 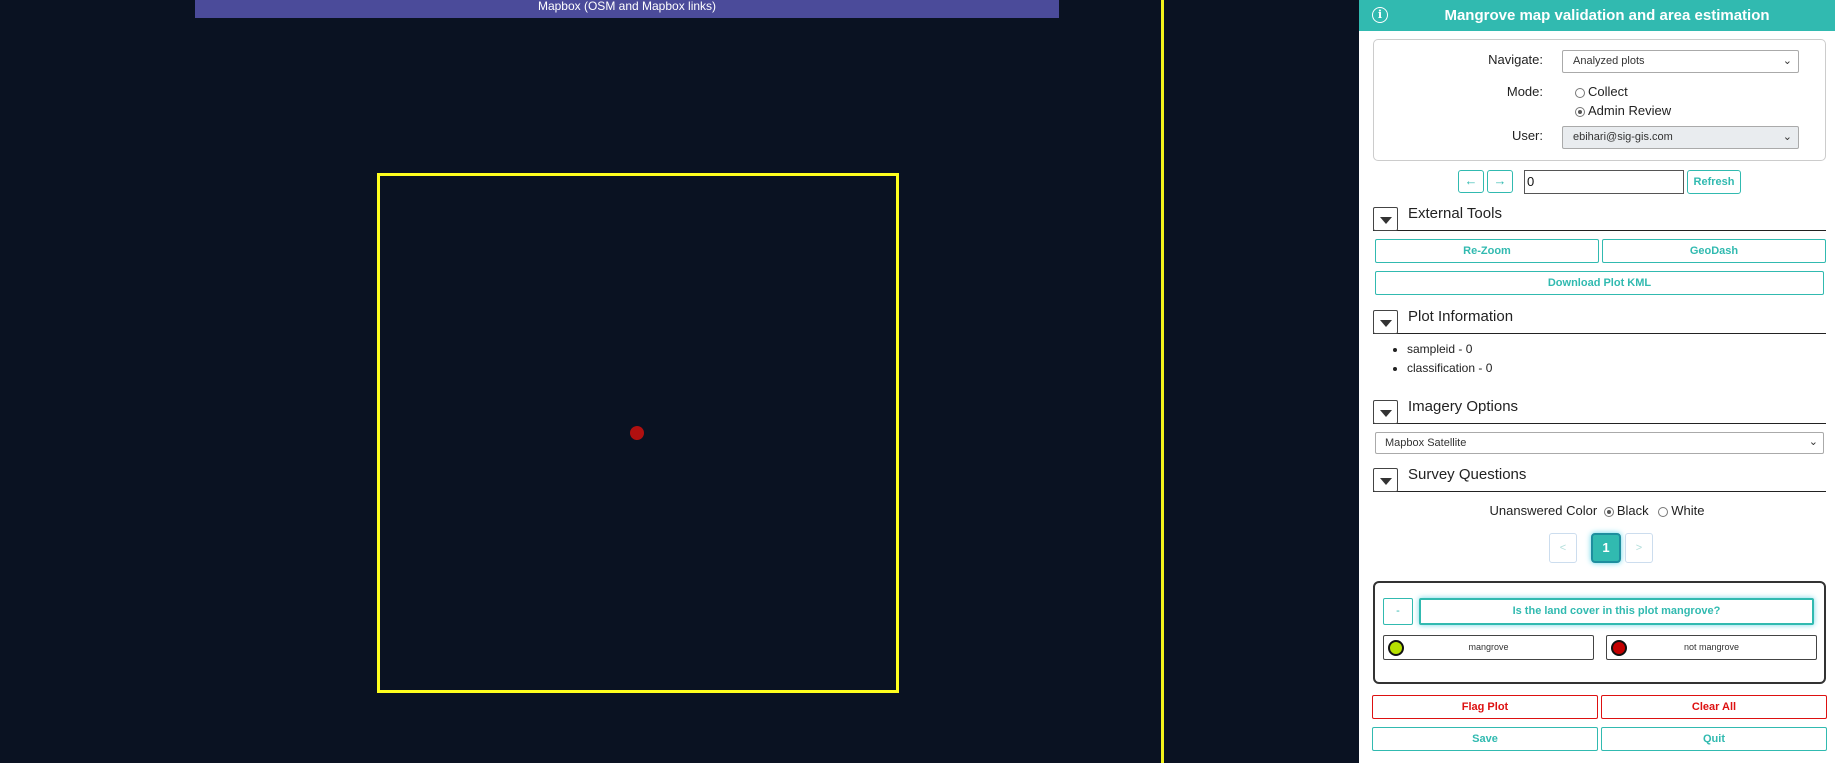 What do you see at coordinates (1599, 283) in the screenshot?
I see `download-kml-button: Download Plot KML` at bounding box center [1599, 283].